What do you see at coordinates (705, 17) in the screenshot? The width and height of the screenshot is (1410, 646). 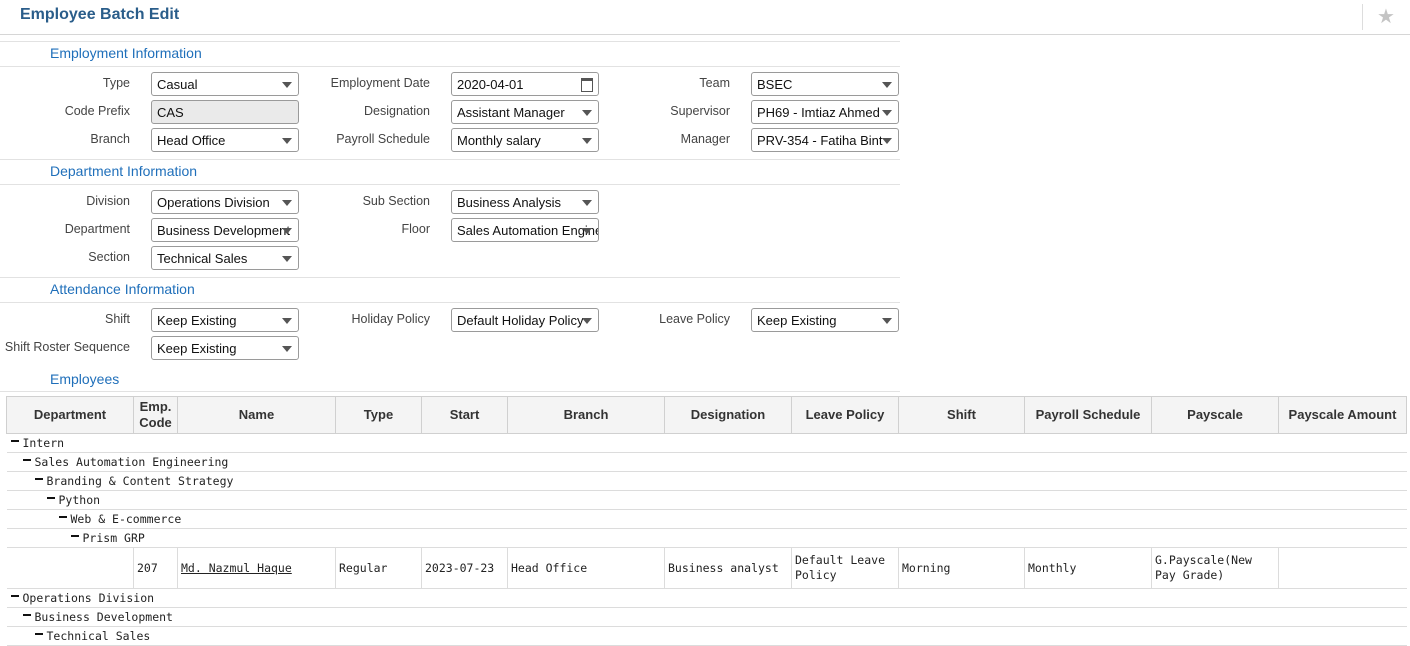 I see `top-bar: Employee Batch Edit ★` at bounding box center [705, 17].